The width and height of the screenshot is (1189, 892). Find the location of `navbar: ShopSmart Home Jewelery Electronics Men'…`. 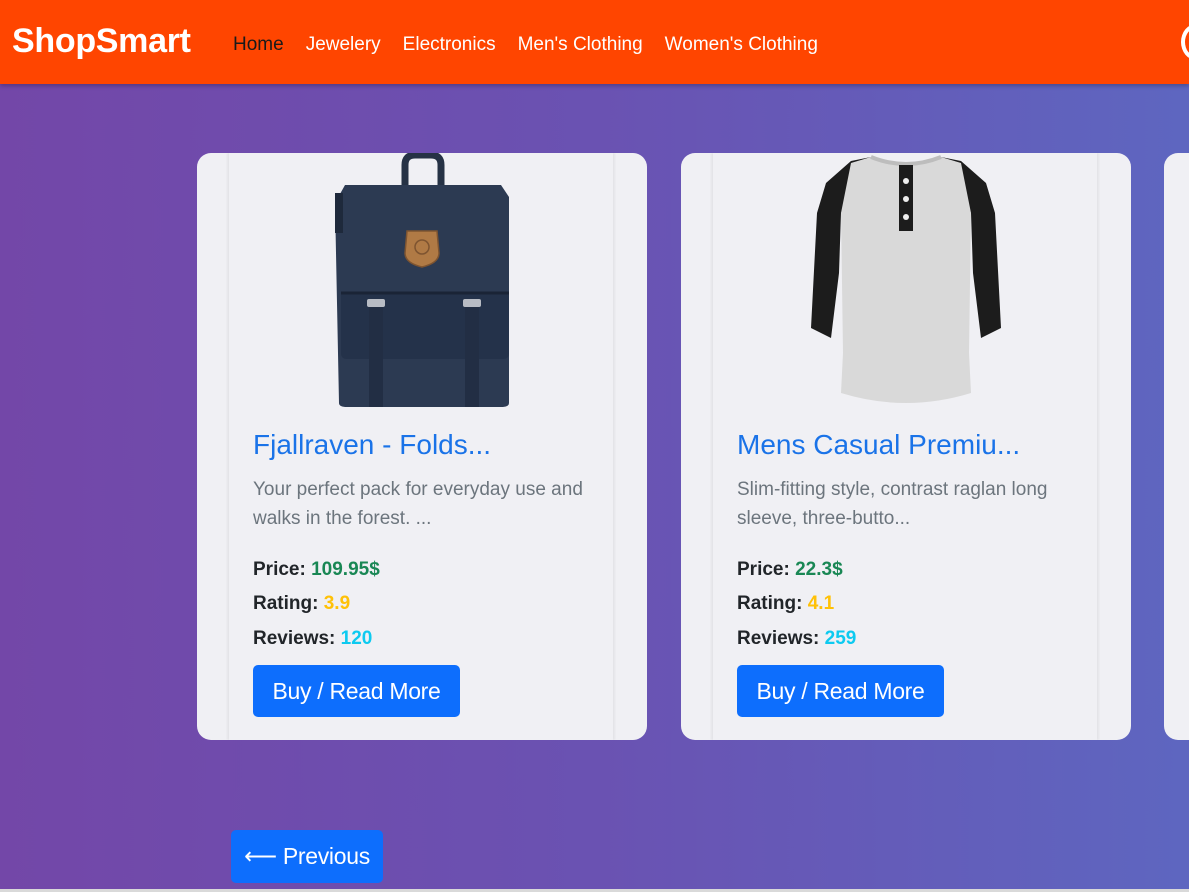

navbar: ShopSmart Home Jewelery Electronics Men'… is located at coordinates (594, 42).